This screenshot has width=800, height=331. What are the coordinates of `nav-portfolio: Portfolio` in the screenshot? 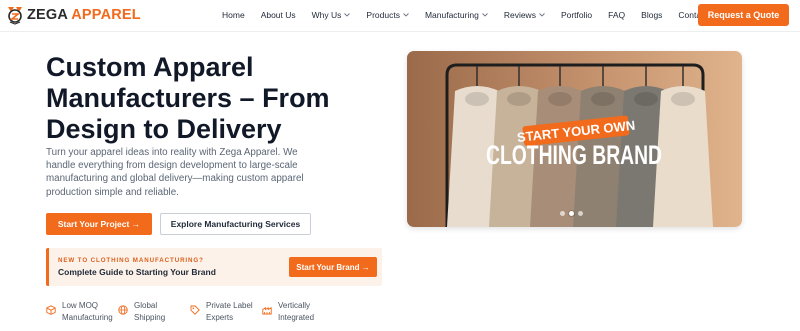 It's located at (576, 15).